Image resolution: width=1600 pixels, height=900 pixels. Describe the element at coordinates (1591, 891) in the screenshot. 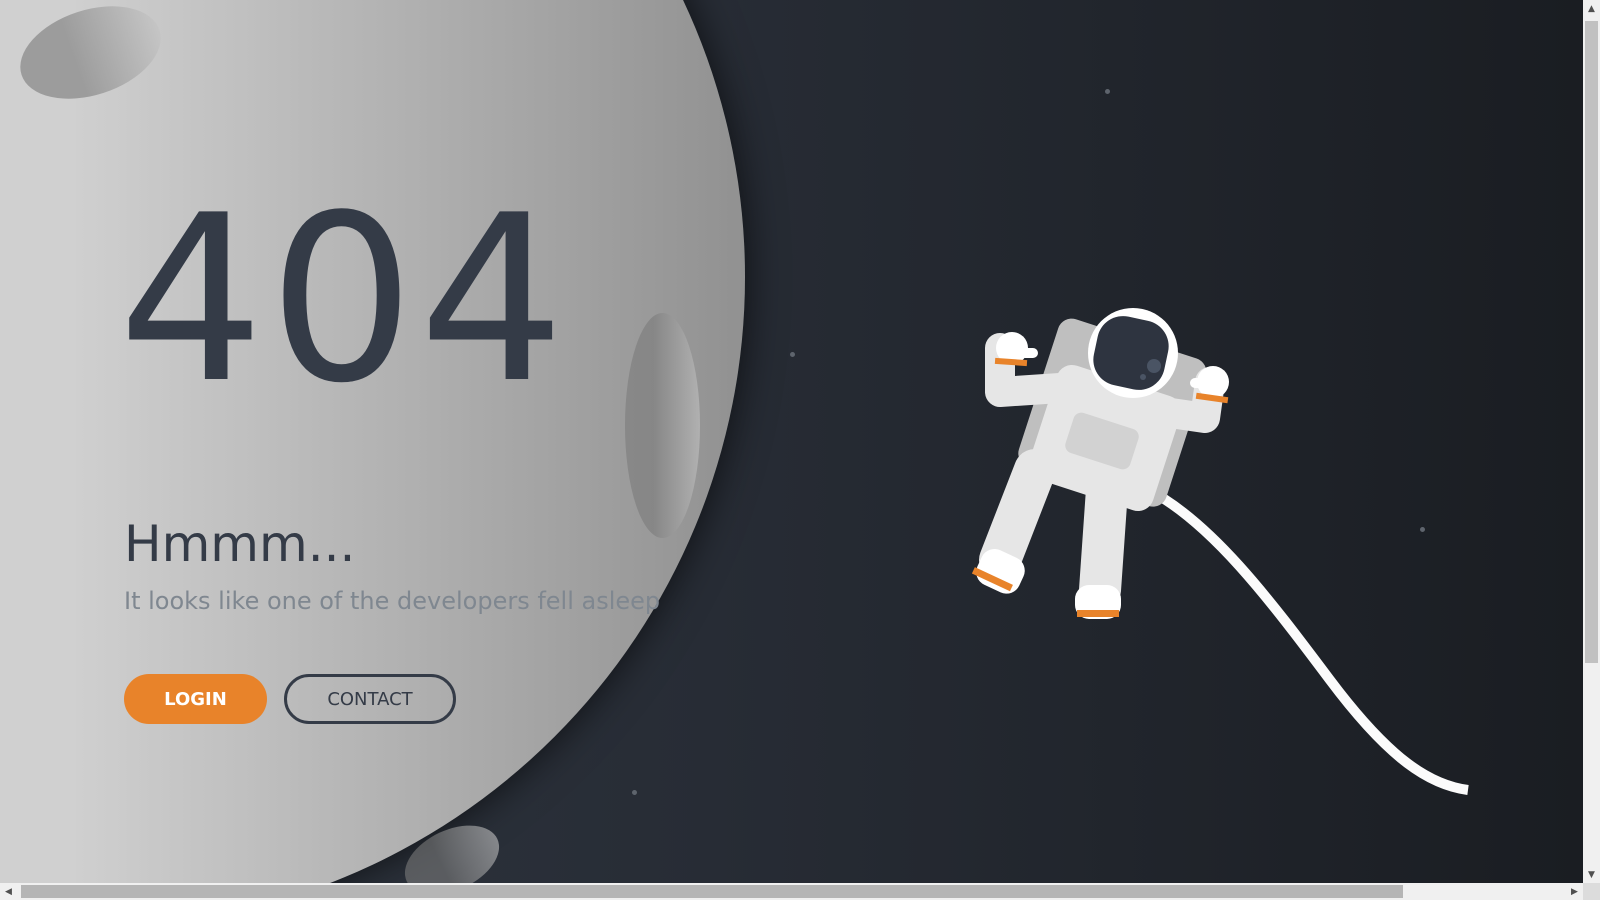

I see `scrollbar-corner` at that location.